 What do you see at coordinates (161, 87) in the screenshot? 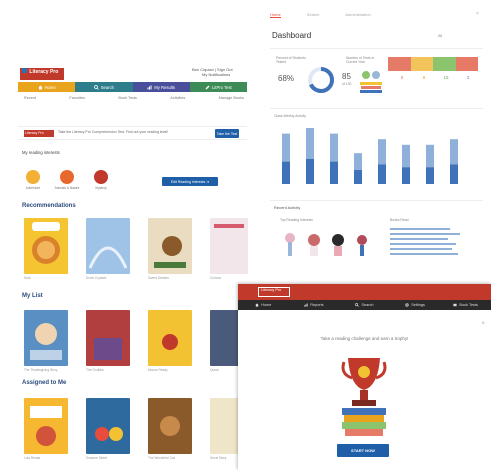
I see `nav-my-results: My Results` at bounding box center [161, 87].